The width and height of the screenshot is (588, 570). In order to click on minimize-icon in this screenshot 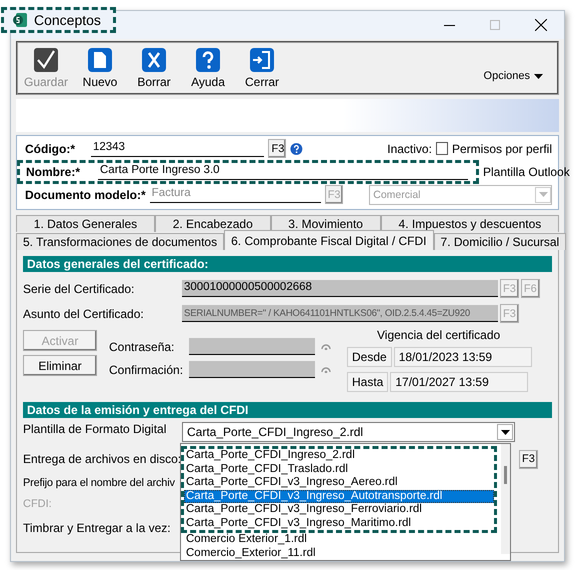, I will do `click(449, 25)`.